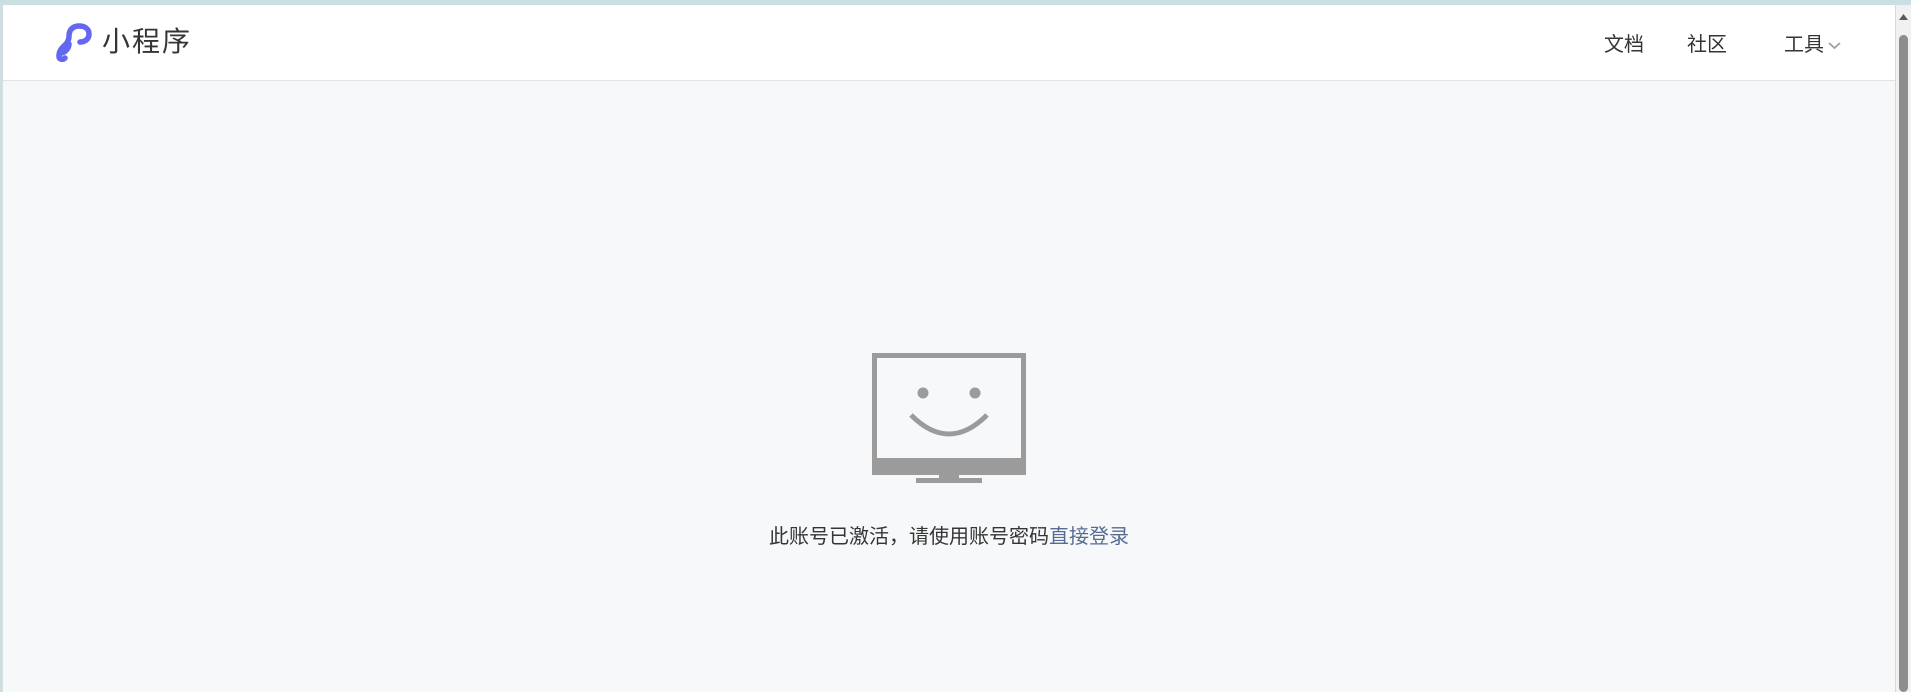 This screenshot has height=692, width=1911. I want to click on nav-tools-label: 工具, so click(1804, 44).